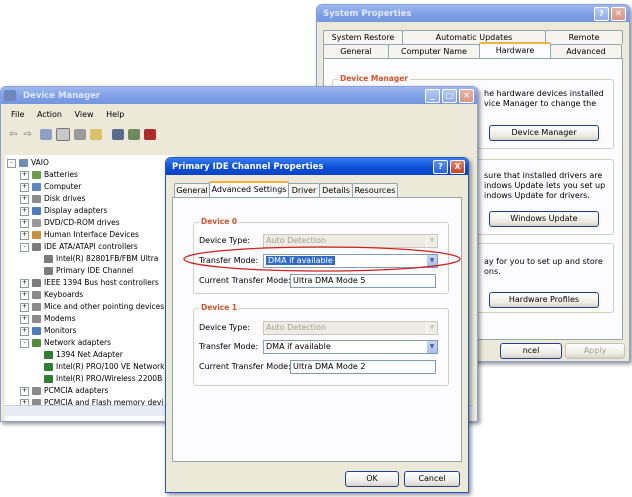  I want to click on uninstall-icon, so click(149, 134).